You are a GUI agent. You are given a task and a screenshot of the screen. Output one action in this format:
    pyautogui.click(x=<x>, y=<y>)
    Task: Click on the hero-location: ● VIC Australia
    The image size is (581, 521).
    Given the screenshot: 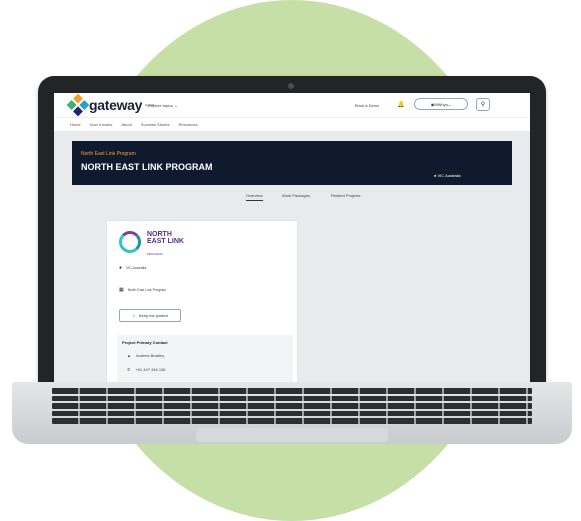 What is the action you would take?
    pyautogui.click(x=447, y=175)
    